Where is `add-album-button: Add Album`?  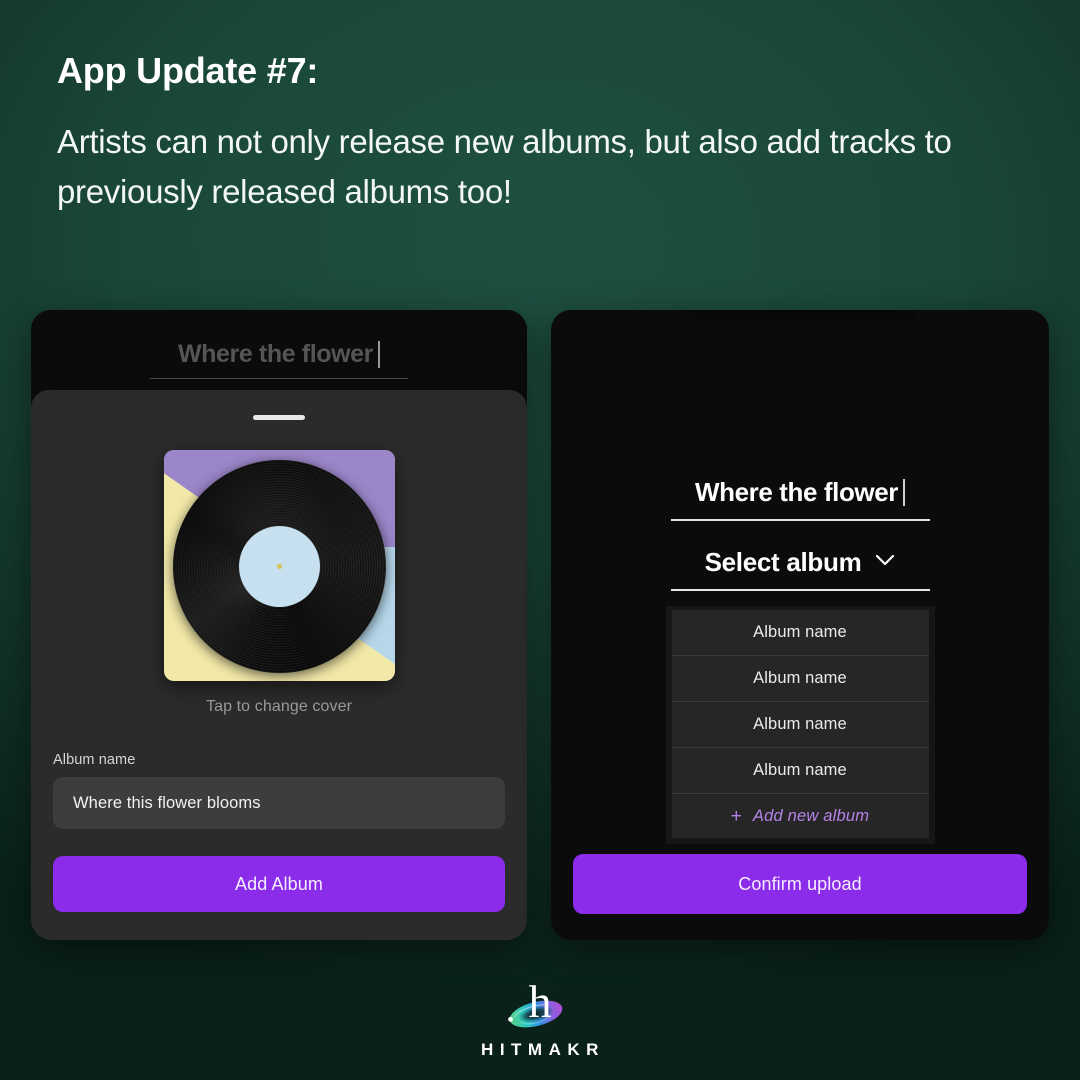 add-album-button: Add Album is located at coordinates (279, 884).